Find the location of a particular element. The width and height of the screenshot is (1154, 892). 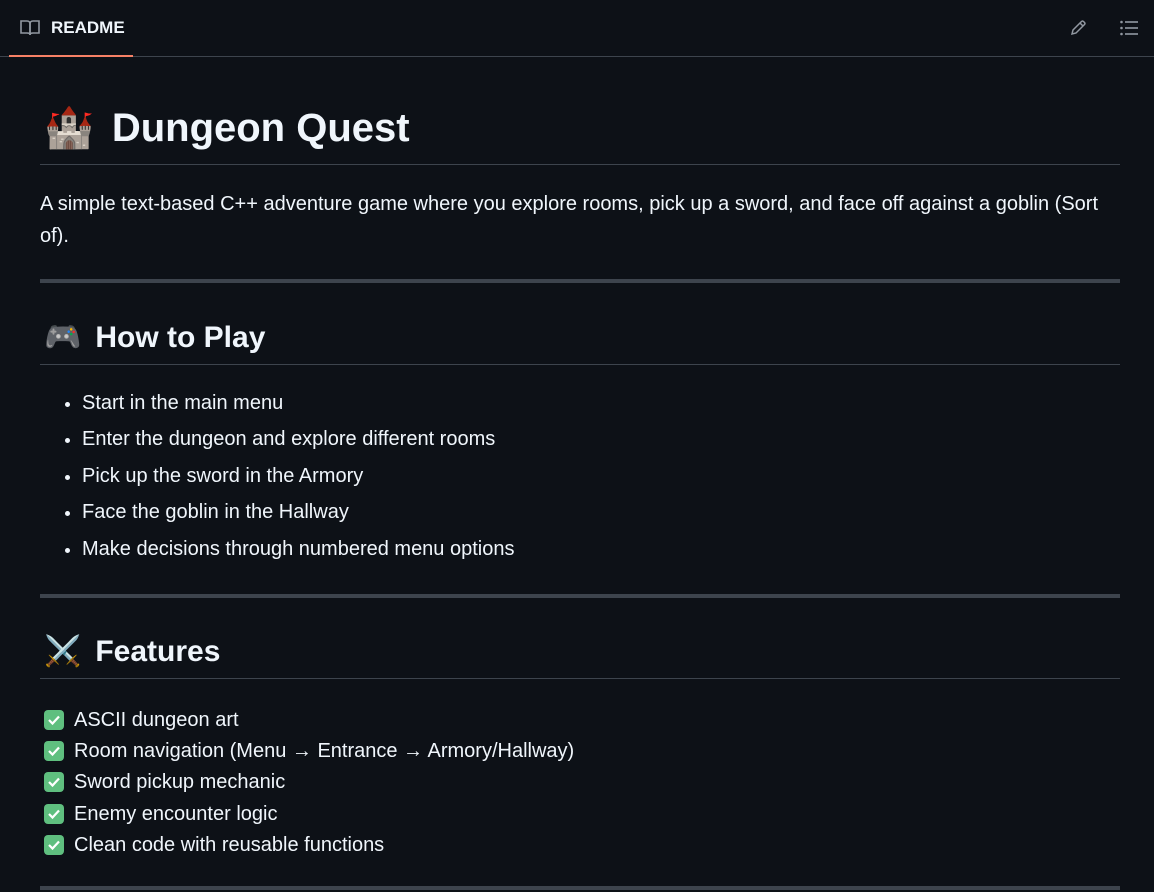

tab-readme: README is located at coordinates (71, 28).